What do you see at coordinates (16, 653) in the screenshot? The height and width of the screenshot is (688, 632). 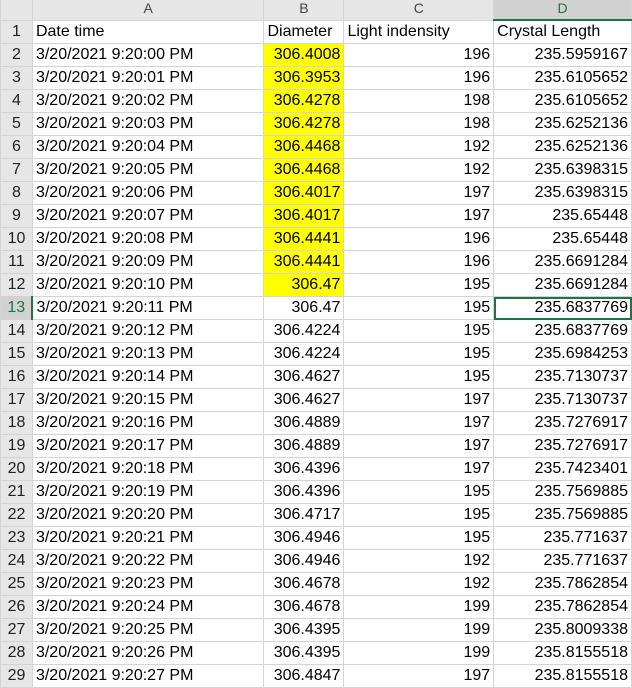 I see `row-header: 28` at bounding box center [16, 653].